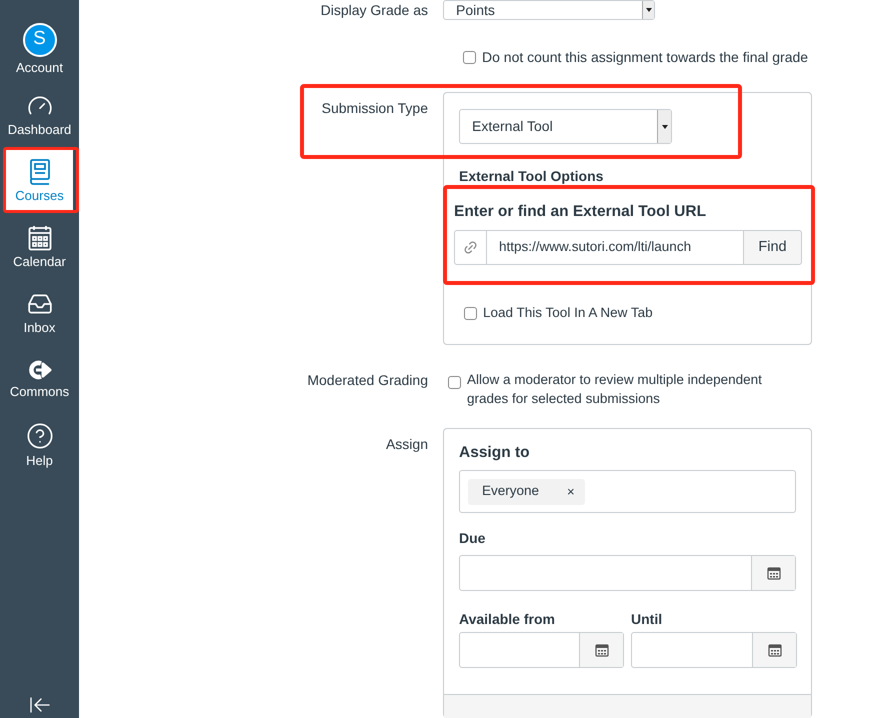  Describe the element at coordinates (374, 10) in the screenshot. I see `field-label: Display Grade as` at that location.